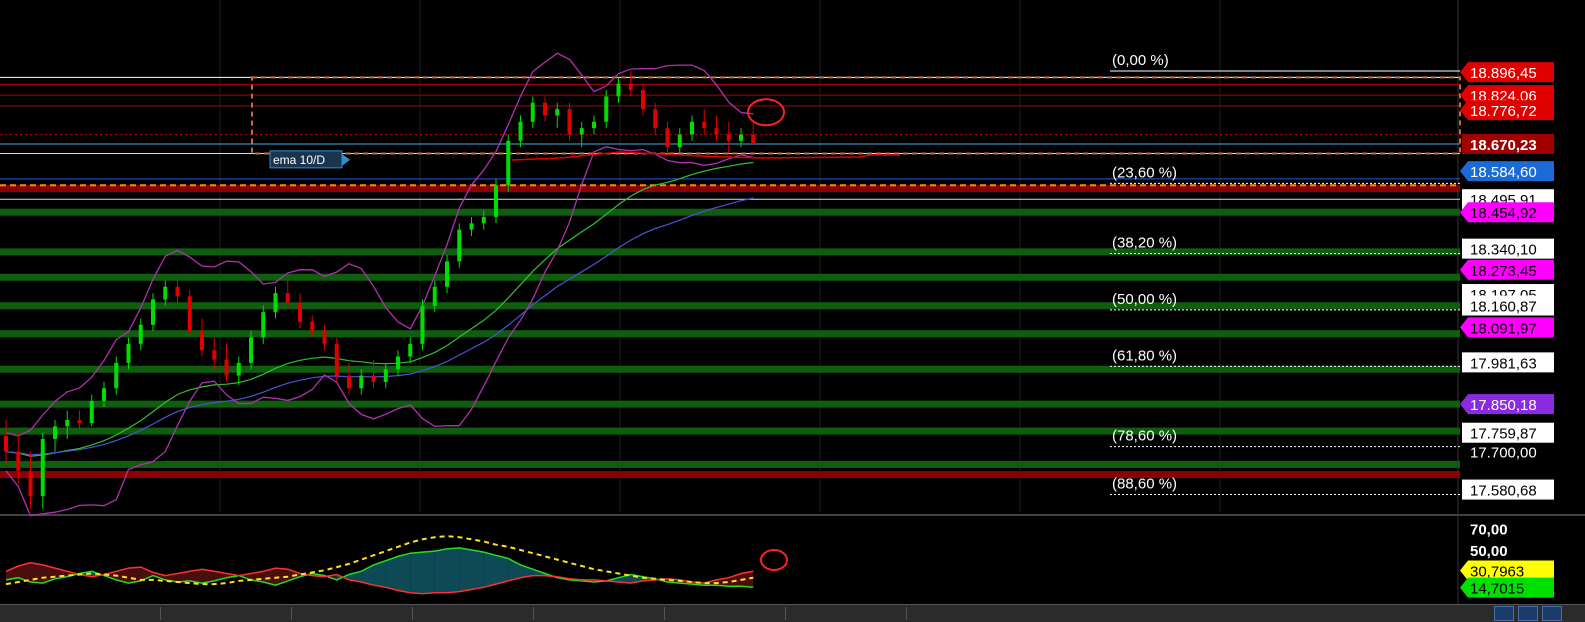 The image size is (1585, 622). What do you see at coordinates (1144, 172) in the screenshot?
I see `fib-label: (23,60 %)` at bounding box center [1144, 172].